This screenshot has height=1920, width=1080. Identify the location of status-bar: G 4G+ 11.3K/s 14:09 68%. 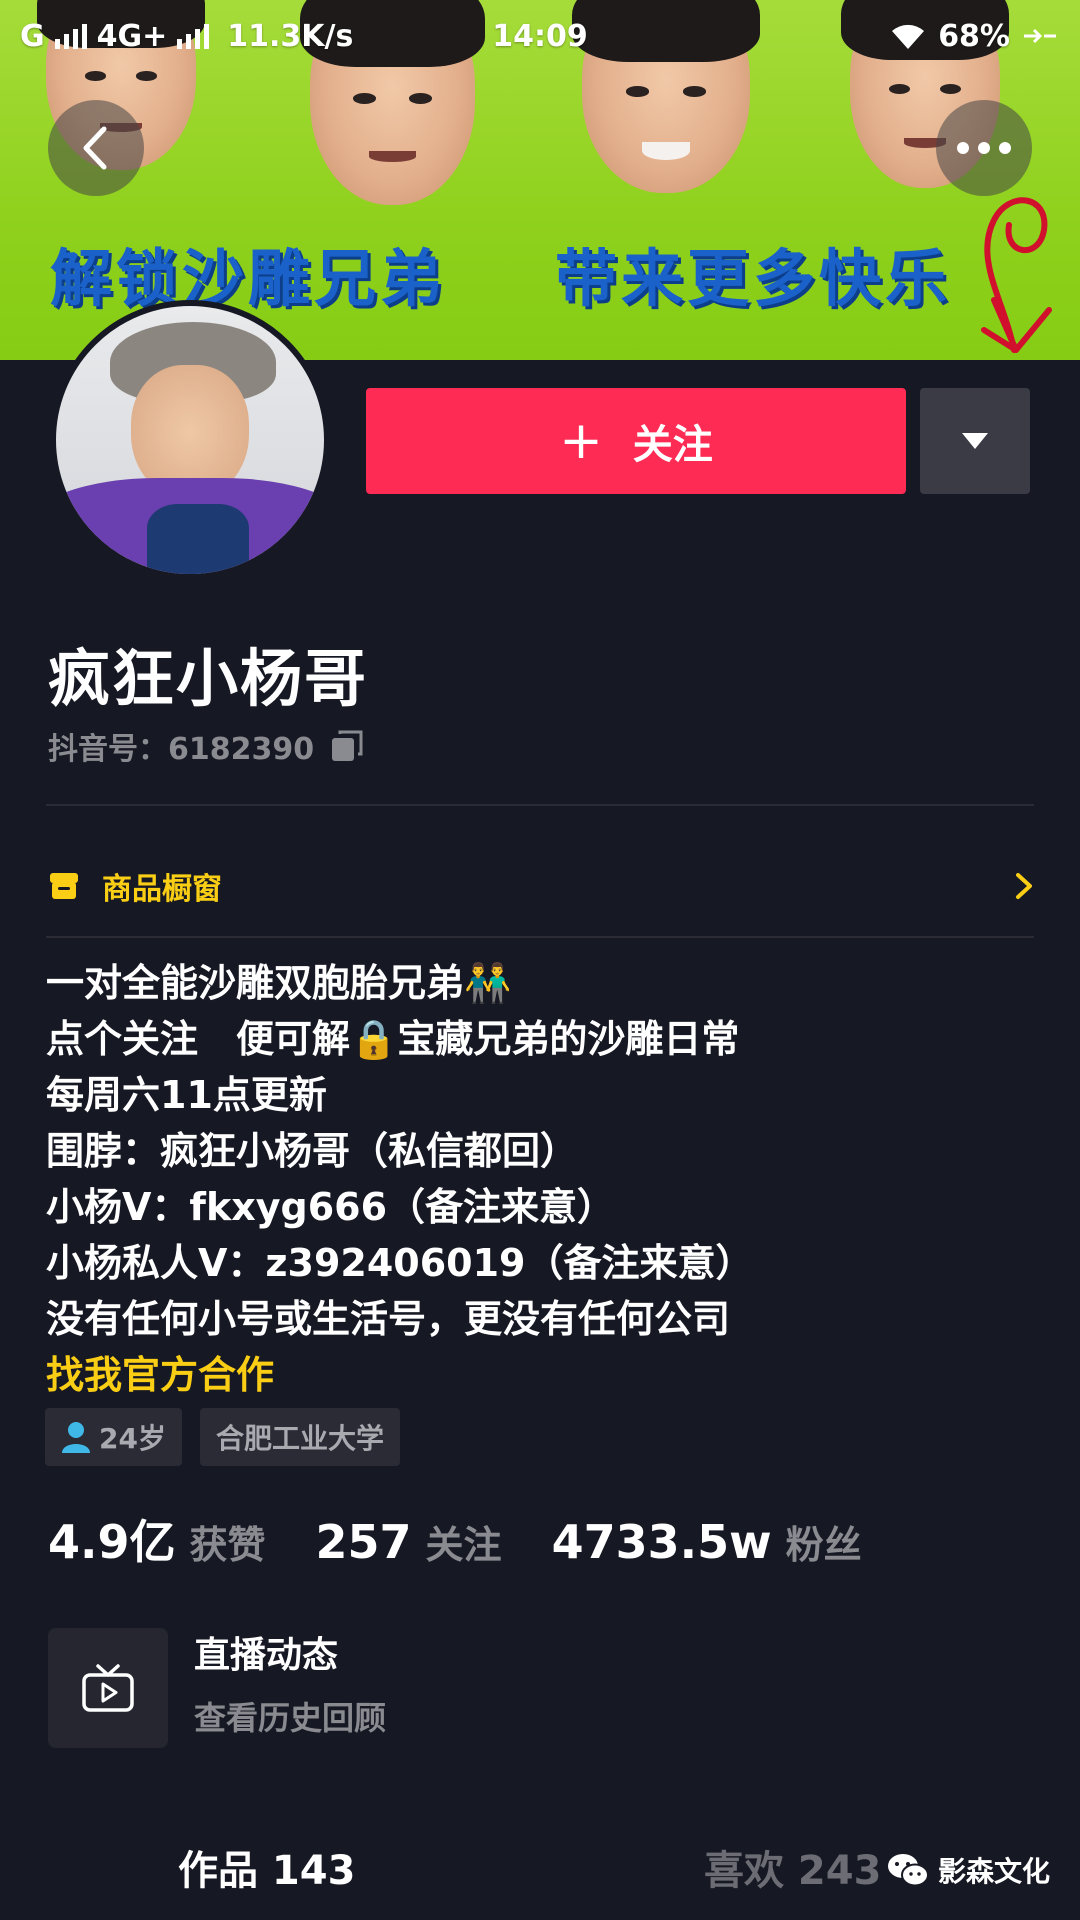
(540, 36).